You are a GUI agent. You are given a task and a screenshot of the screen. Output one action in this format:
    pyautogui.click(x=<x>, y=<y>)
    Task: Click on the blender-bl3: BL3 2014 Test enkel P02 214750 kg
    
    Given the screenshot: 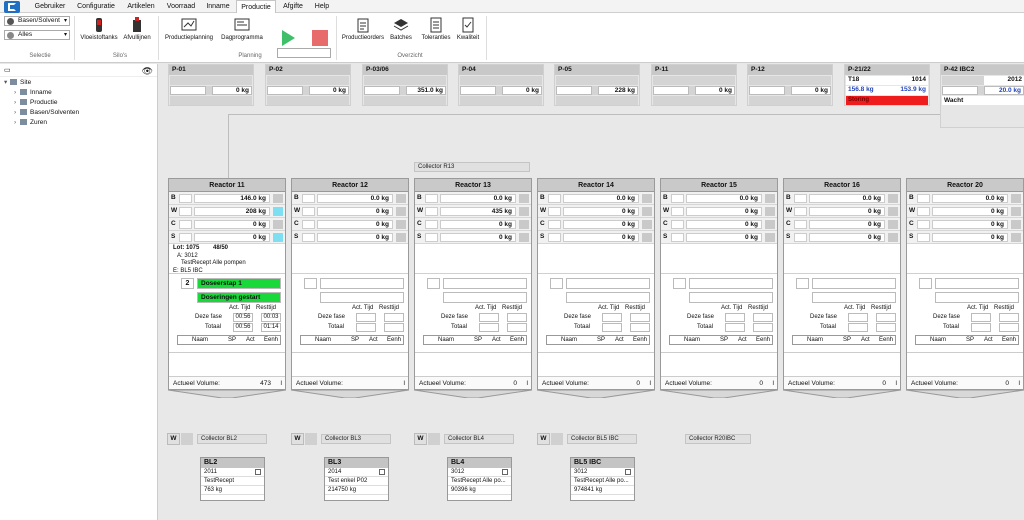 What is the action you would take?
    pyautogui.click(x=356, y=479)
    